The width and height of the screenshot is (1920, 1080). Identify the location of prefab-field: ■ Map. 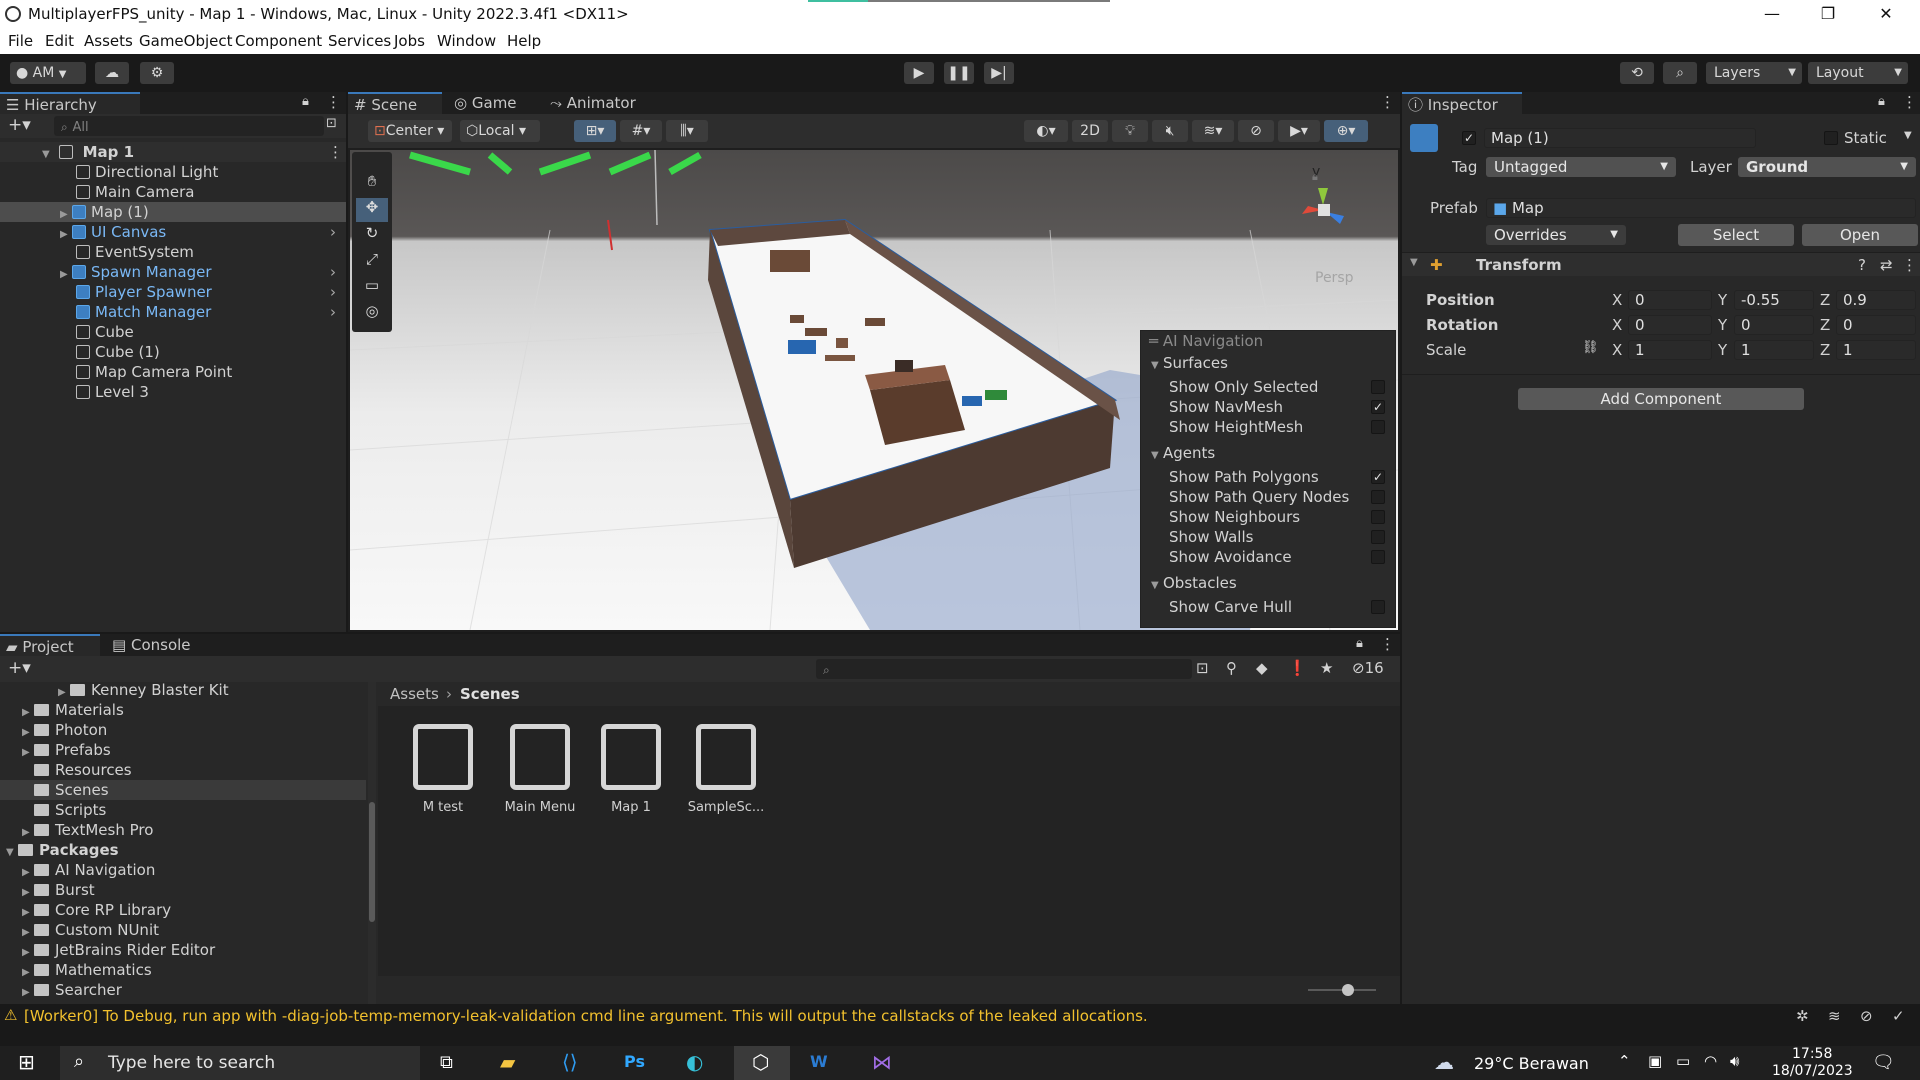
(1701, 208).